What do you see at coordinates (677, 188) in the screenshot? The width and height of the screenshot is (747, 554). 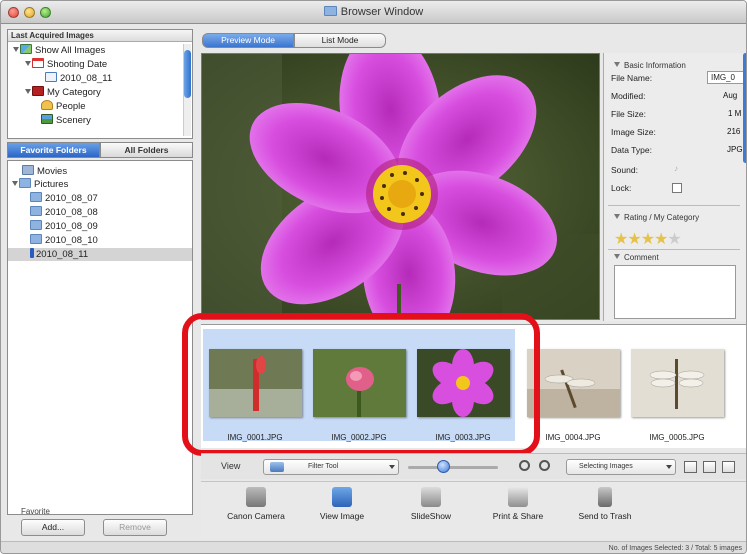 I see `lock-checkbox` at bounding box center [677, 188].